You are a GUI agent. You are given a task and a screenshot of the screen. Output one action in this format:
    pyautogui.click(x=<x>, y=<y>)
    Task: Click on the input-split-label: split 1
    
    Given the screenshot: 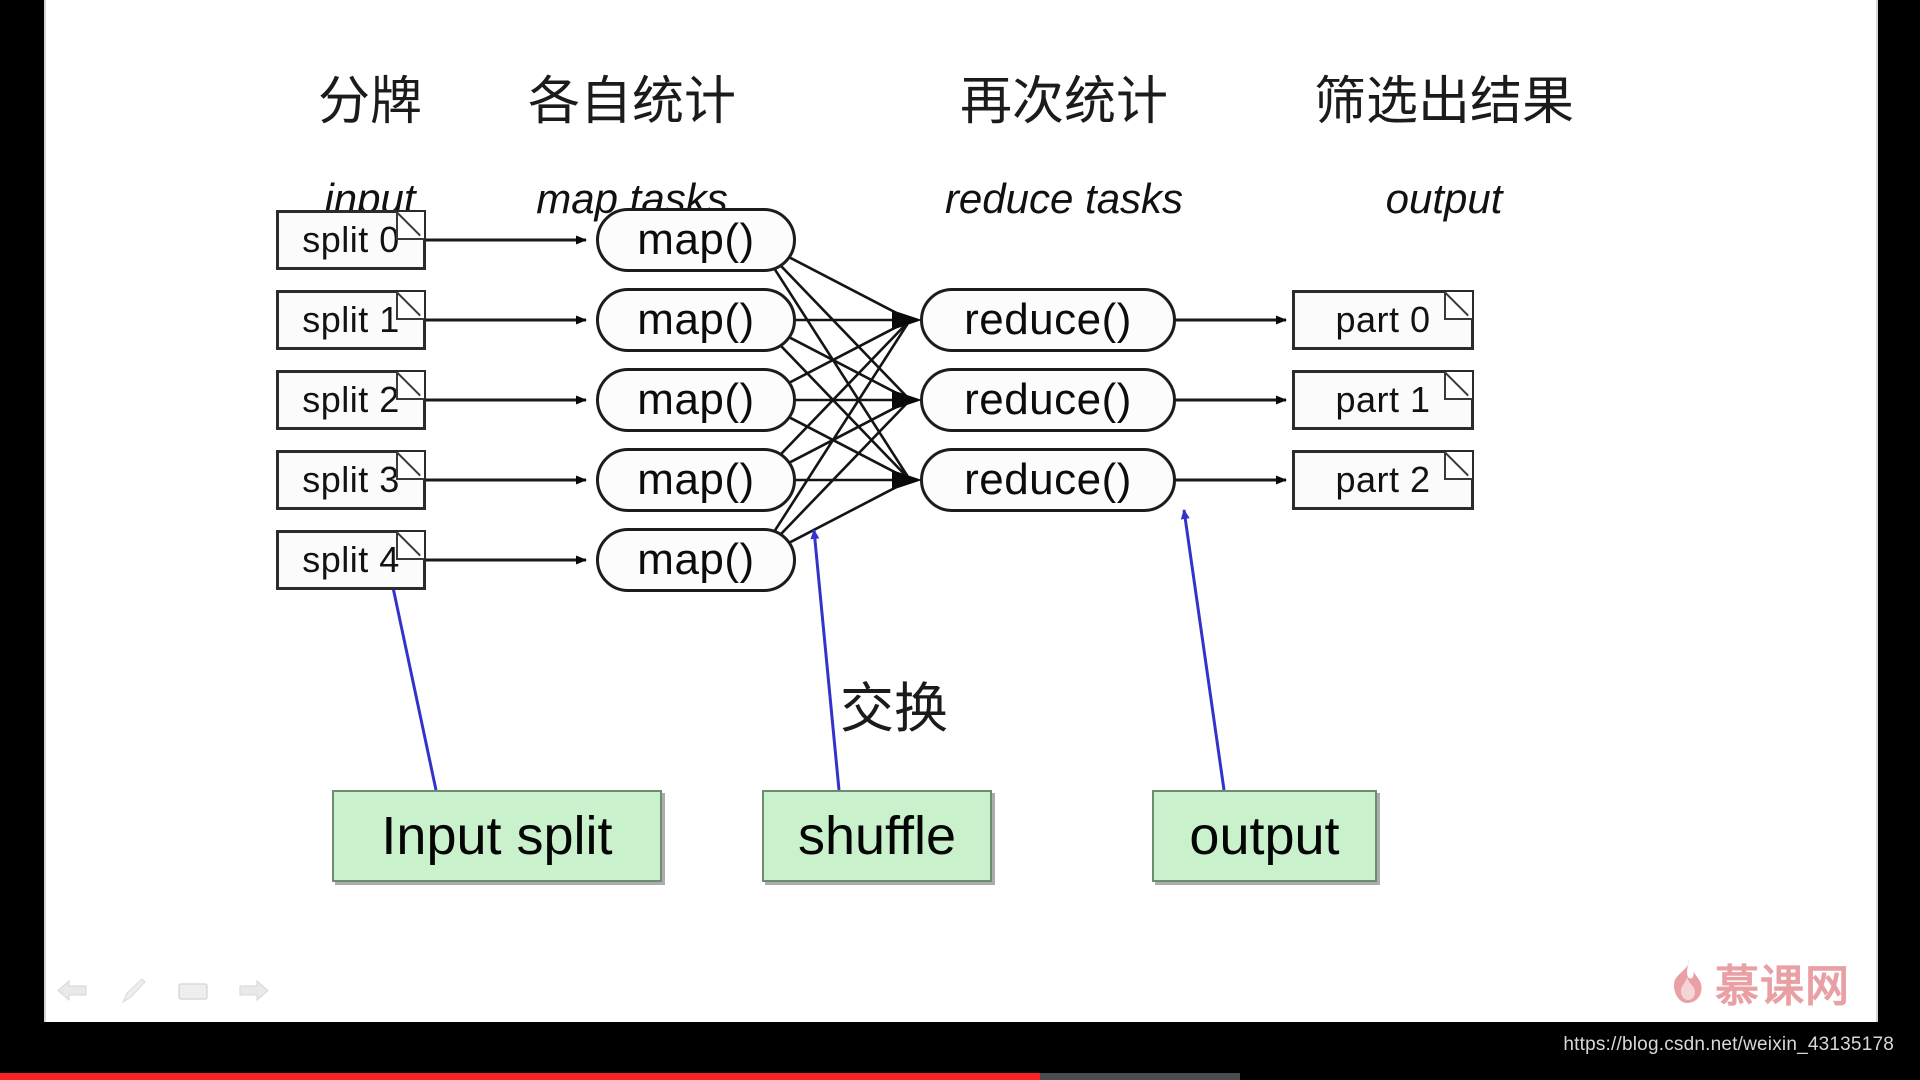 What is the action you would take?
    pyautogui.click(x=351, y=319)
    